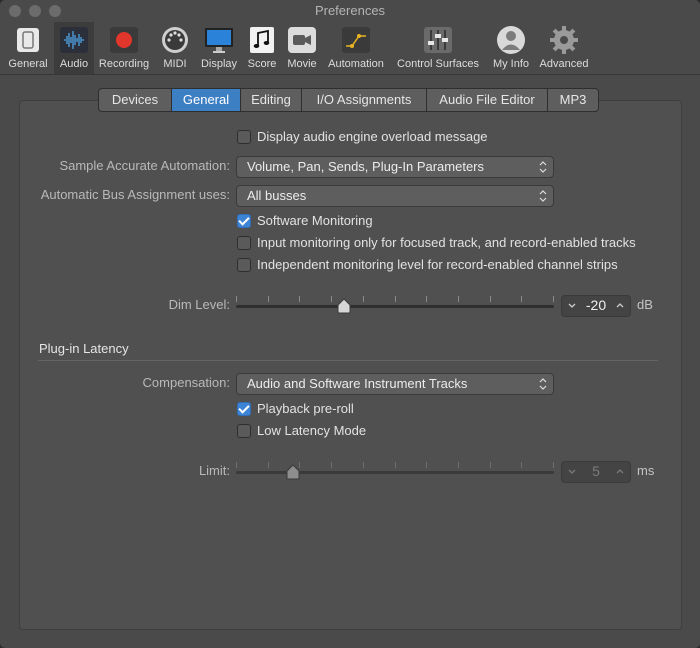 The height and width of the screenshot is (648, 700). What do you see at coordinates (487, 100) in the screenshot?
I see `tab-audio-file-editor: Audio File Editor` at bounding box center [487, 100].